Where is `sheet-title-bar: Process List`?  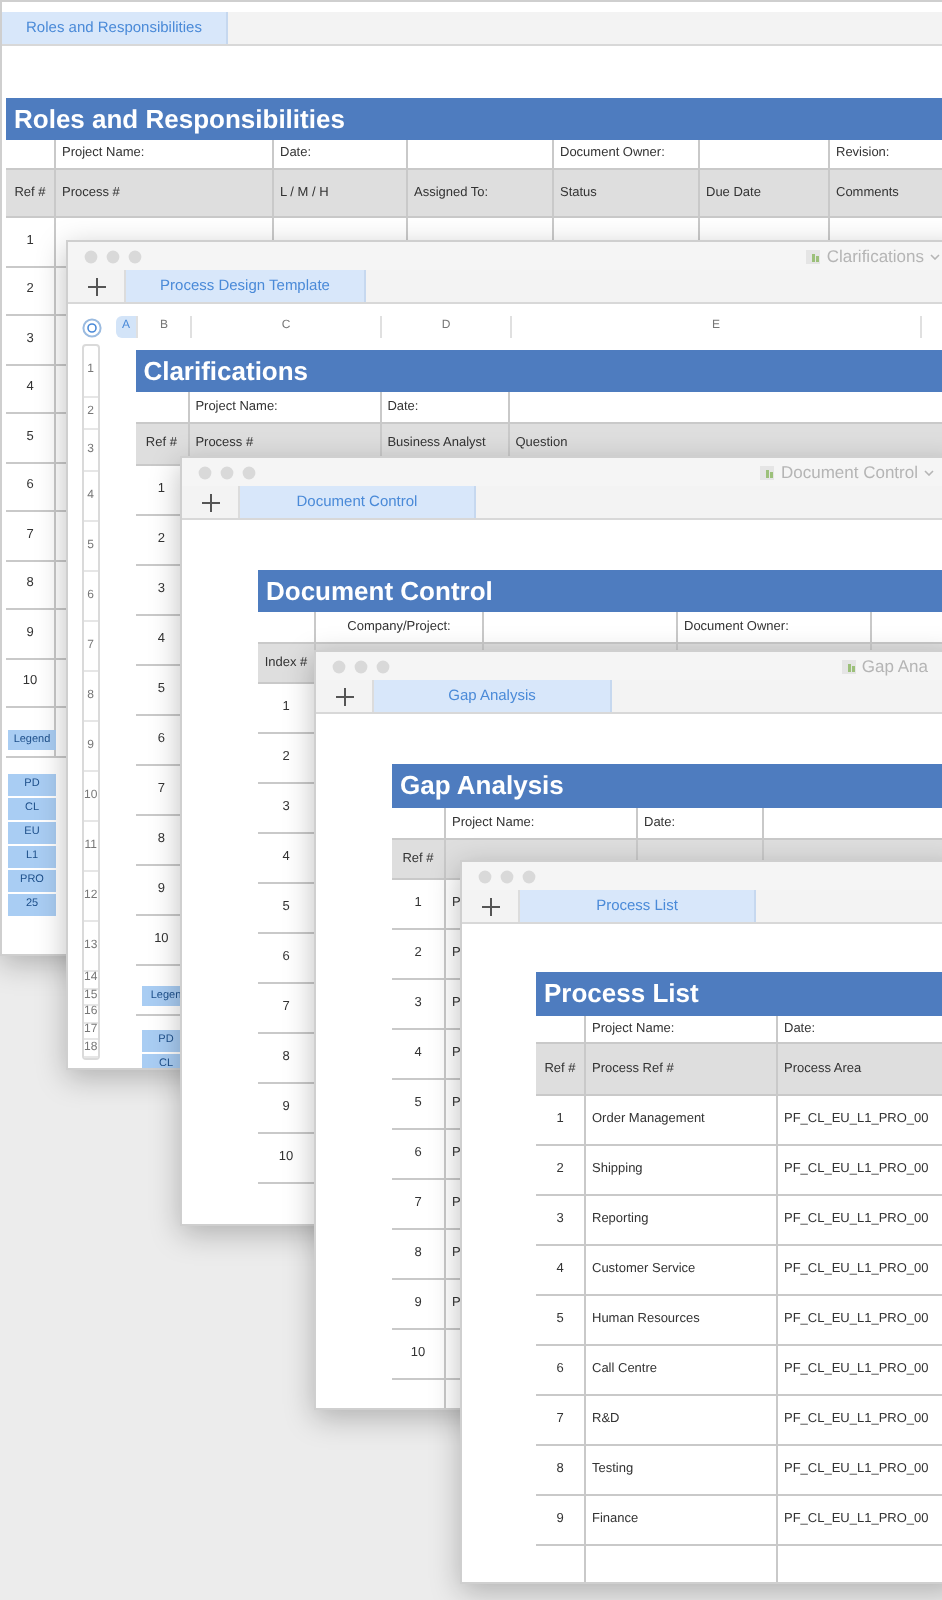 sheet-title-bar: Process List is located at coordinates (739, 994).